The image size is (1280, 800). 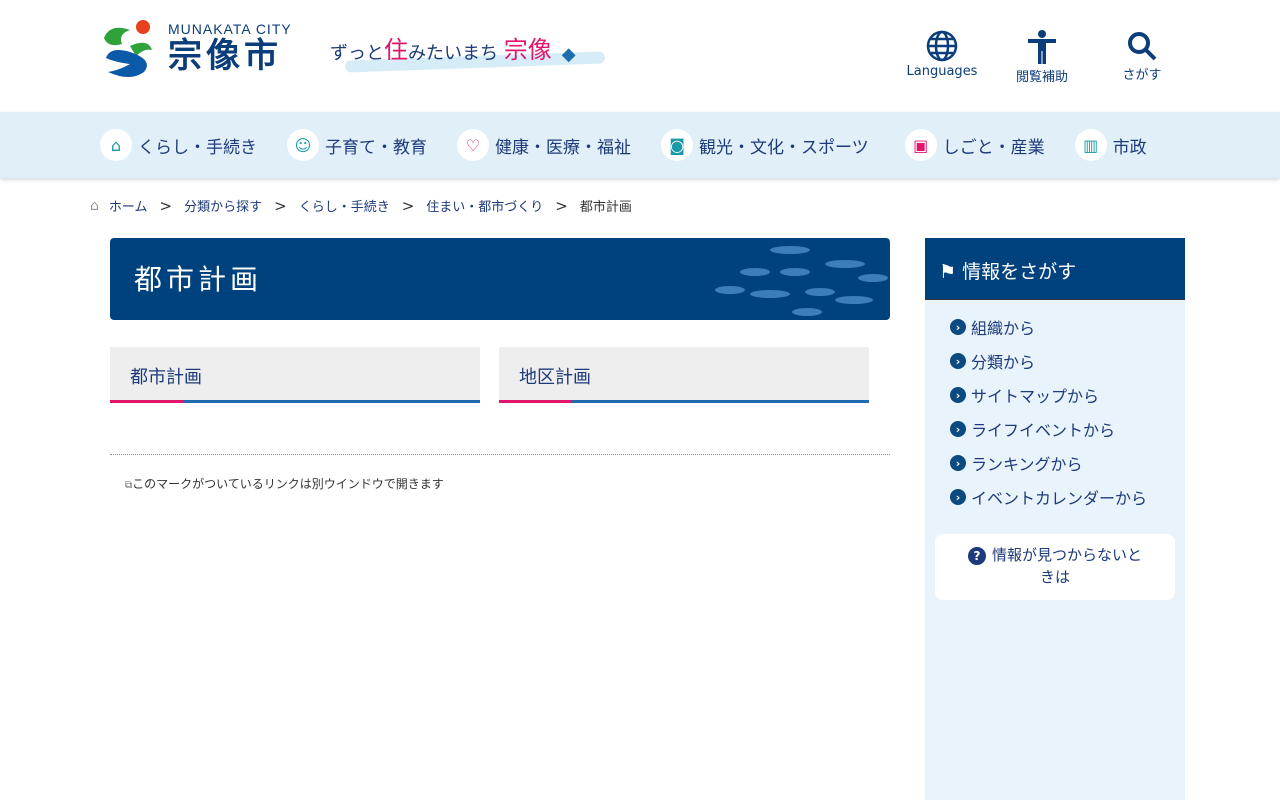 What do you see at coordinates (357, 53) in the screenshot?
I see `slogan-text: ずっと` at bounding box center [357, 53].